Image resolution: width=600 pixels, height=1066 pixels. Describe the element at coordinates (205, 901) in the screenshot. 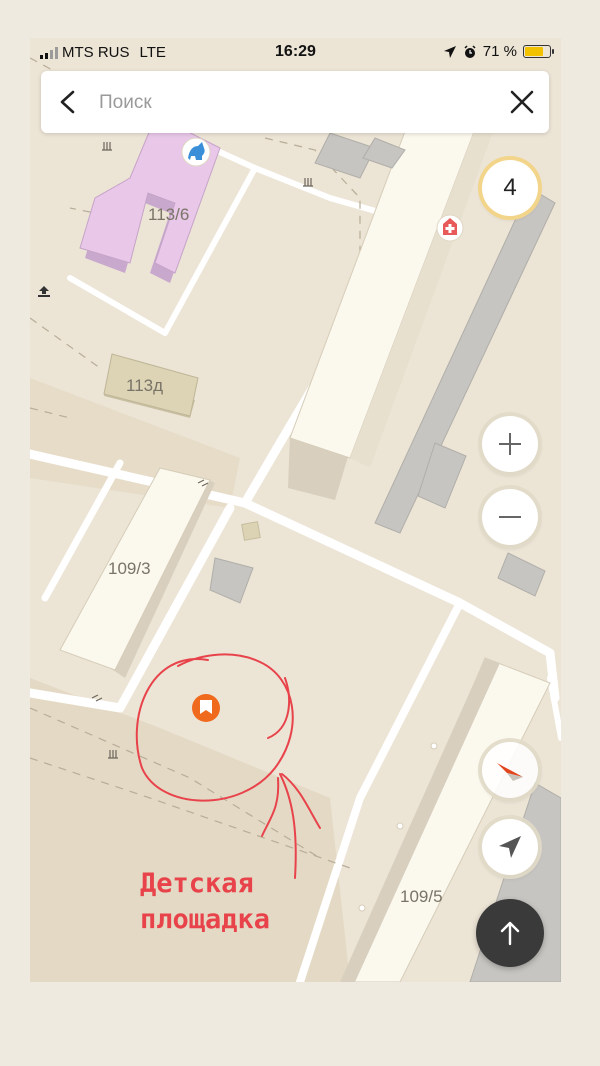

I see `annotation-label: Детская площадка` at that location.